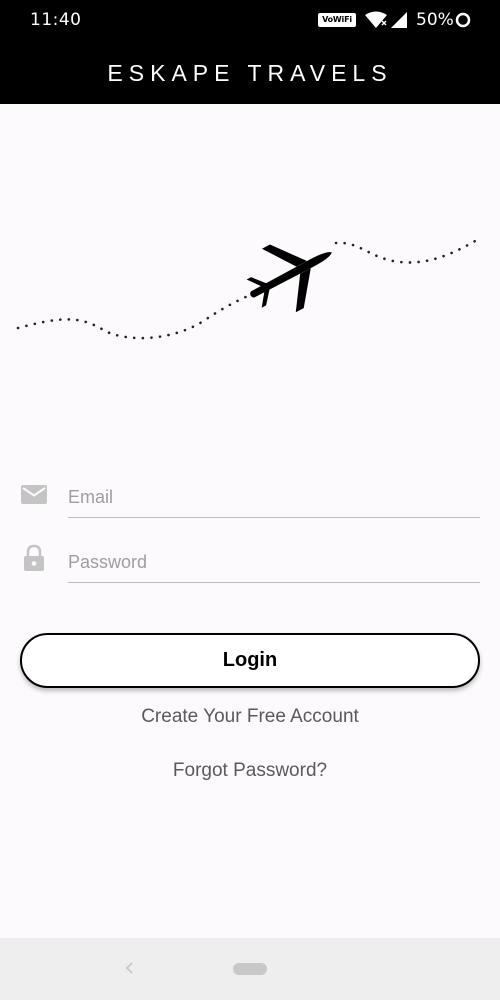 The image size is (500, 1000). What do you see at coordinates (143, 312) in the screenshot?
I see `flight-path-left` at bounding box center [143, 312].